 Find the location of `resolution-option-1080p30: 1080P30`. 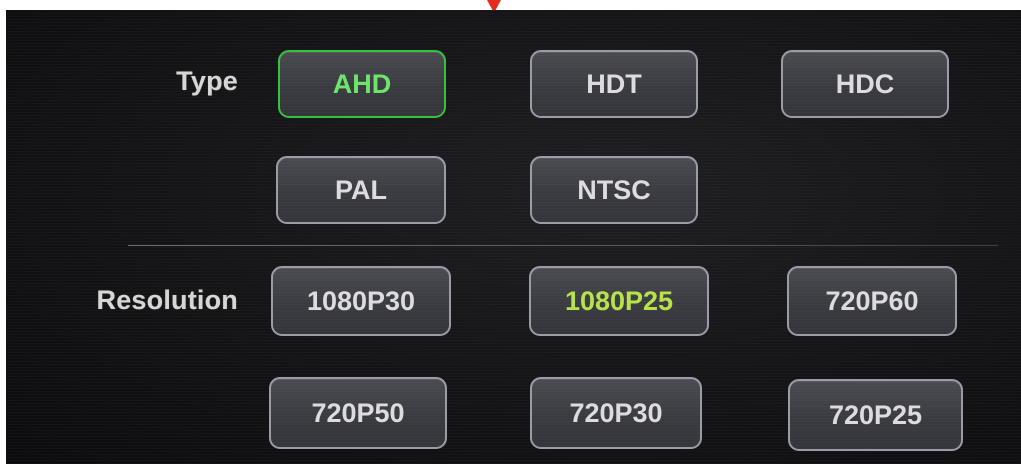

resolution-option-1080p30: 1080P30 is located at coordinates (361, 301).